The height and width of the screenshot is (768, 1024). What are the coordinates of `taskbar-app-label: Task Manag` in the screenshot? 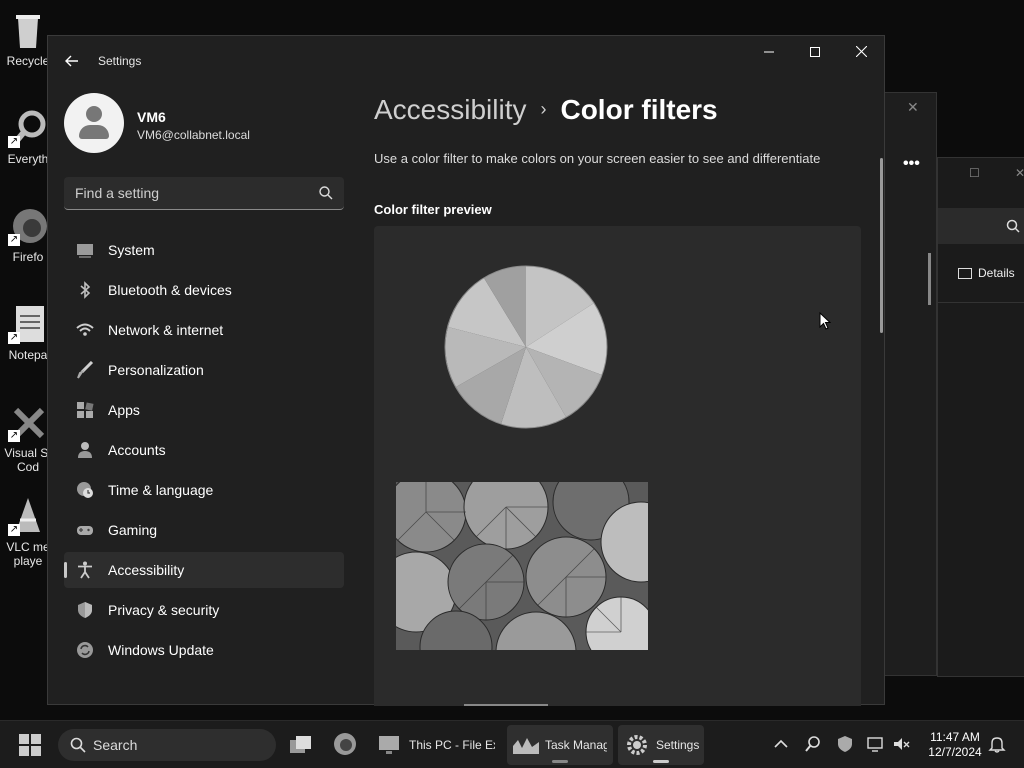 It's located at (576, 745).